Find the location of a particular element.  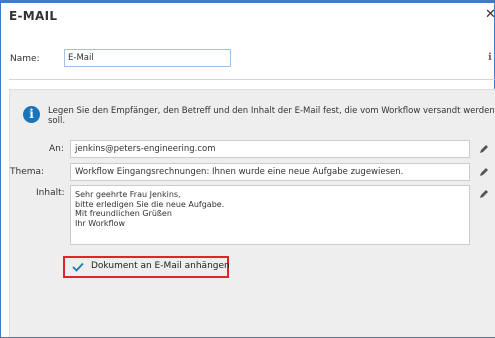

to-field: jenkins@peters-engineering.com is located at coordinates (270, 149).